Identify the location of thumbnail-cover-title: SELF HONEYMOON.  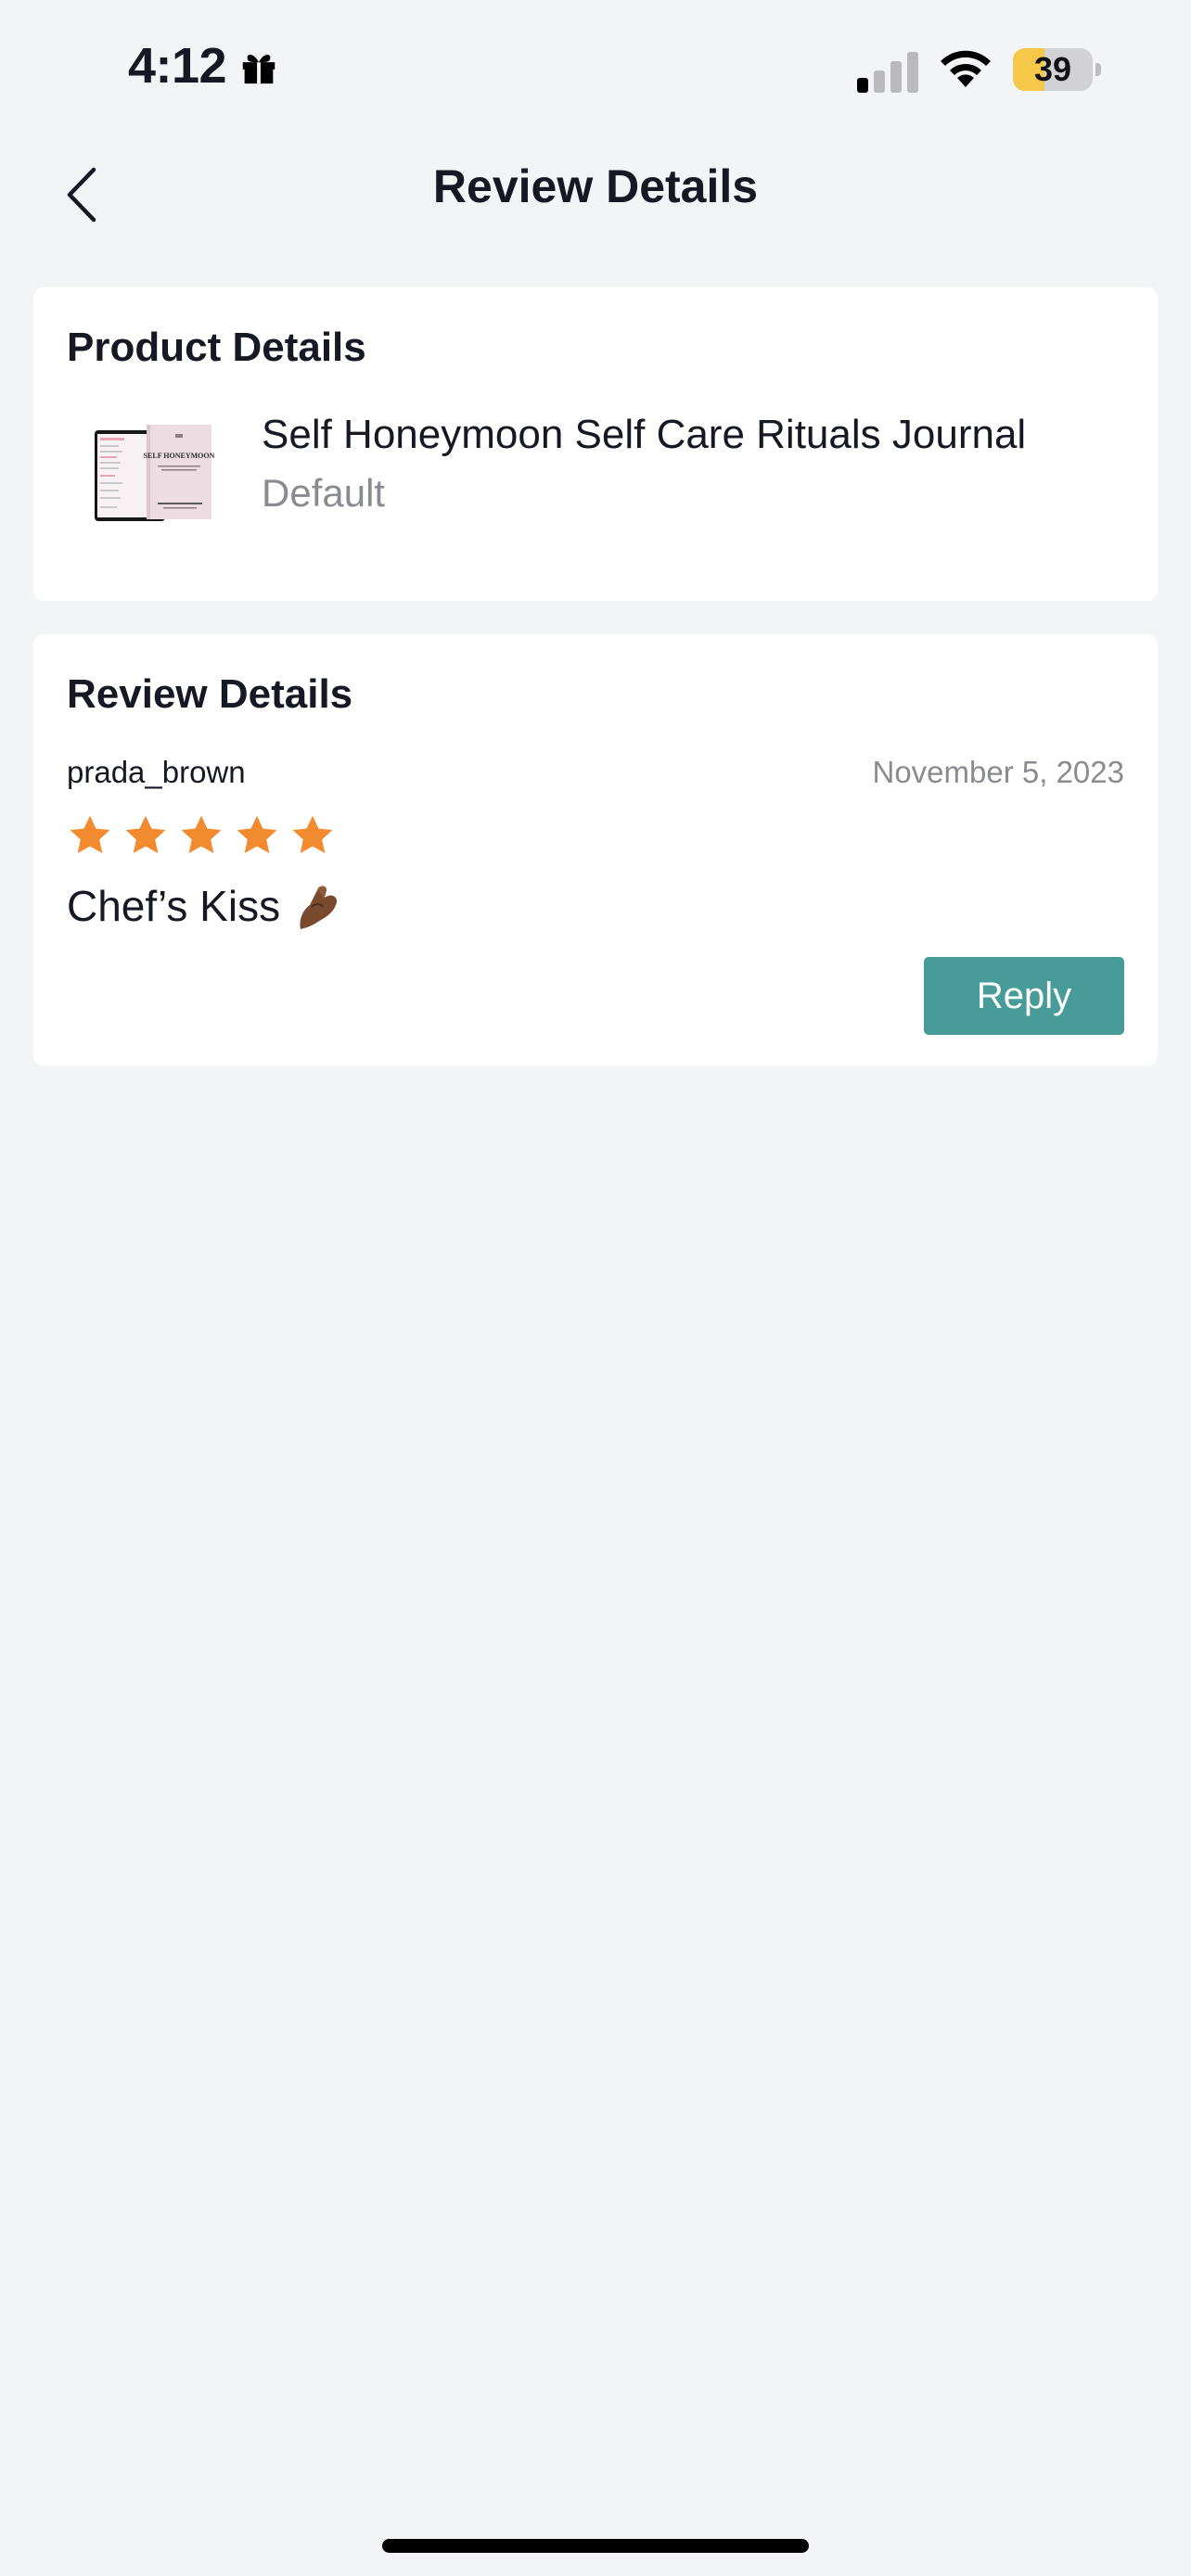
(179, 456).